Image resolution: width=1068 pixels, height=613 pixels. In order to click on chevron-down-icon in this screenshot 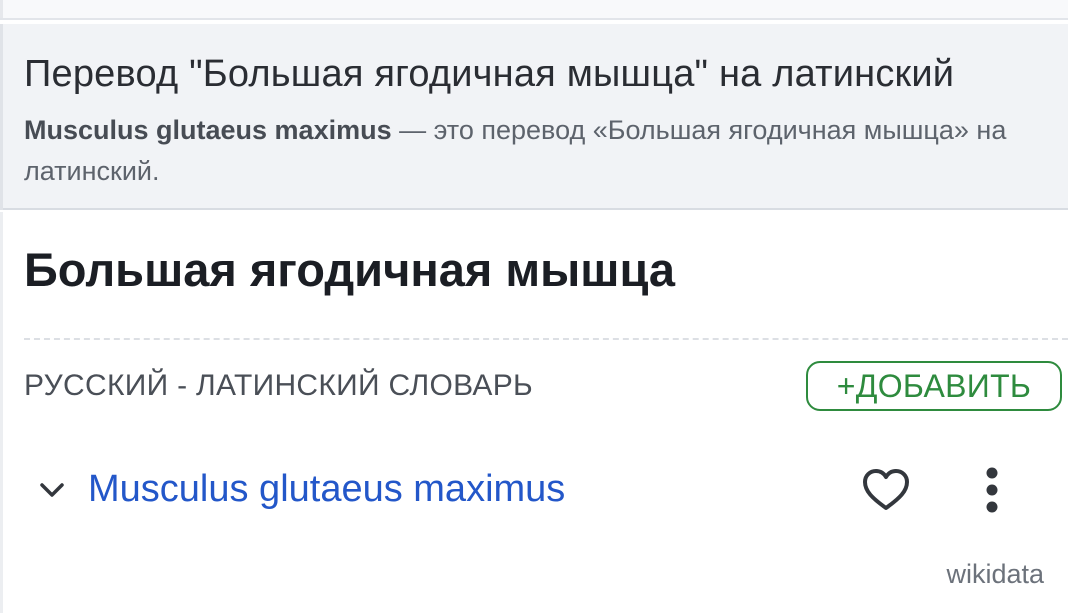, I will do `click(52, 490)`.